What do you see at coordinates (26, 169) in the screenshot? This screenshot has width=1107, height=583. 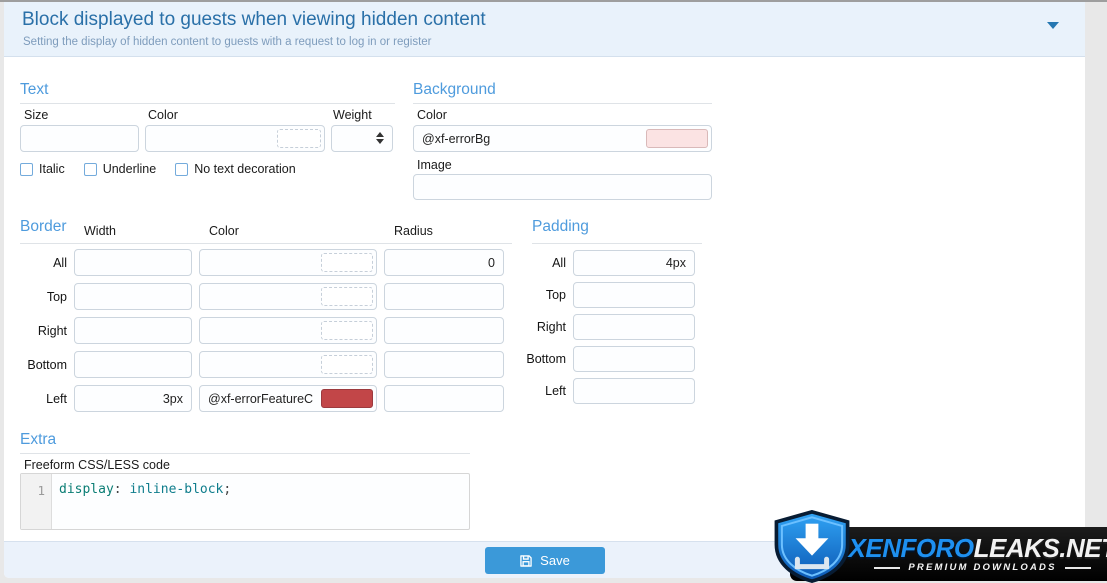 I see `italic-checkbox` at bounding box center [26, 169].